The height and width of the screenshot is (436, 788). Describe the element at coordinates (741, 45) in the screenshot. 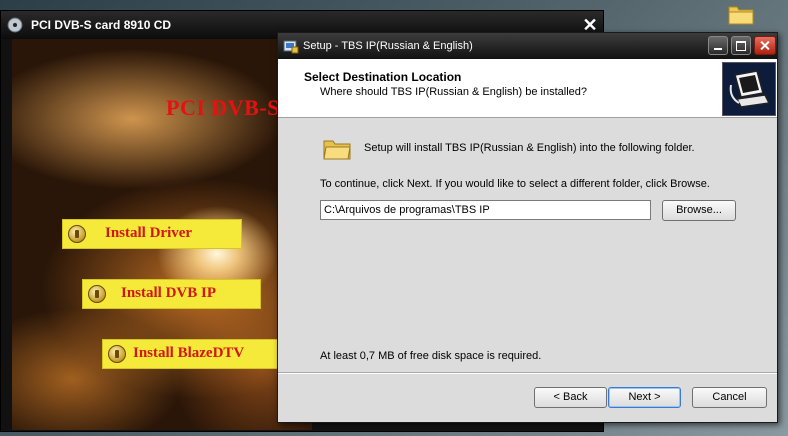

I see `maximize-icon` at that location.